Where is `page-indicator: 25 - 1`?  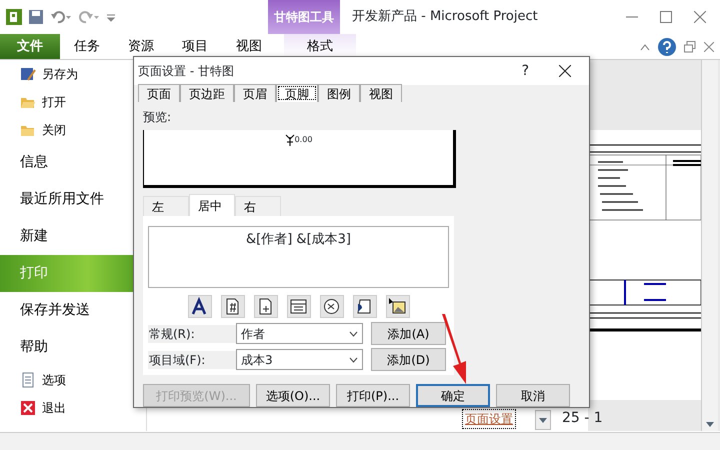
page-indicator: 25 - 1 is located at coordinates (582, 418).